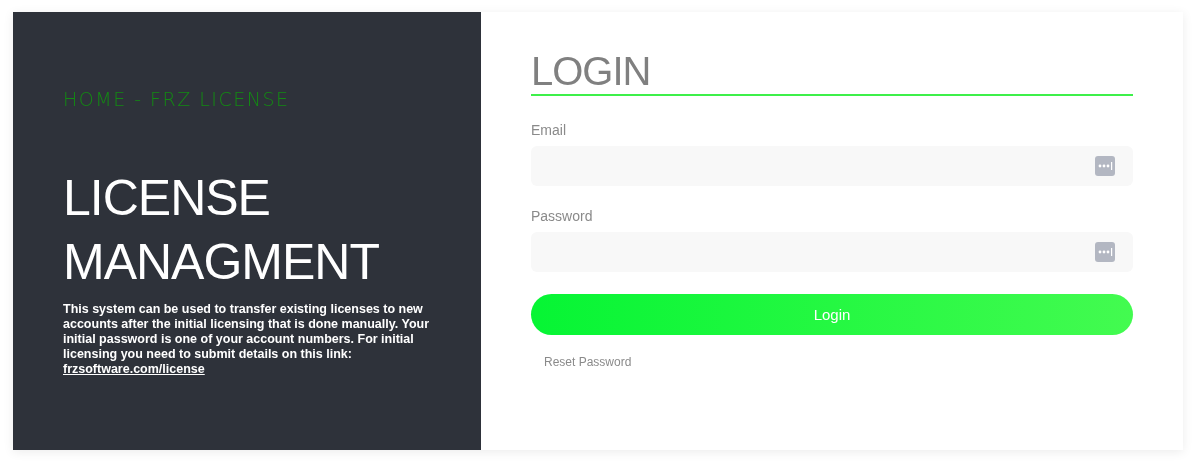 This screenshot has width=1195, height=464. I want to click on reset-password-link: Reset Password, so click(588, 362).